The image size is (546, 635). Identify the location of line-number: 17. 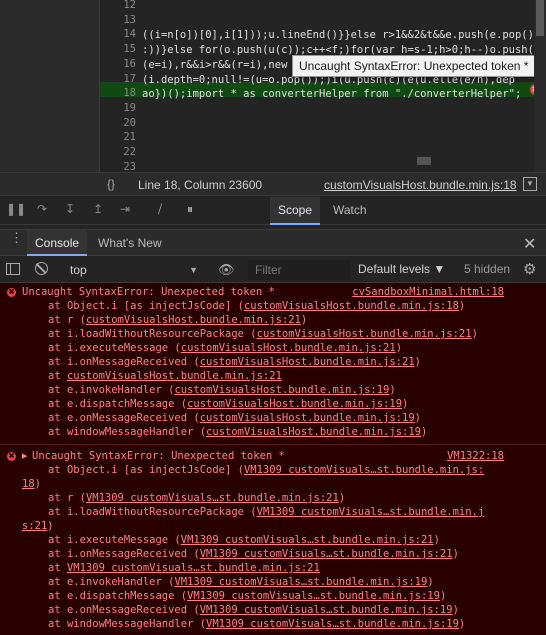
(119, 79).